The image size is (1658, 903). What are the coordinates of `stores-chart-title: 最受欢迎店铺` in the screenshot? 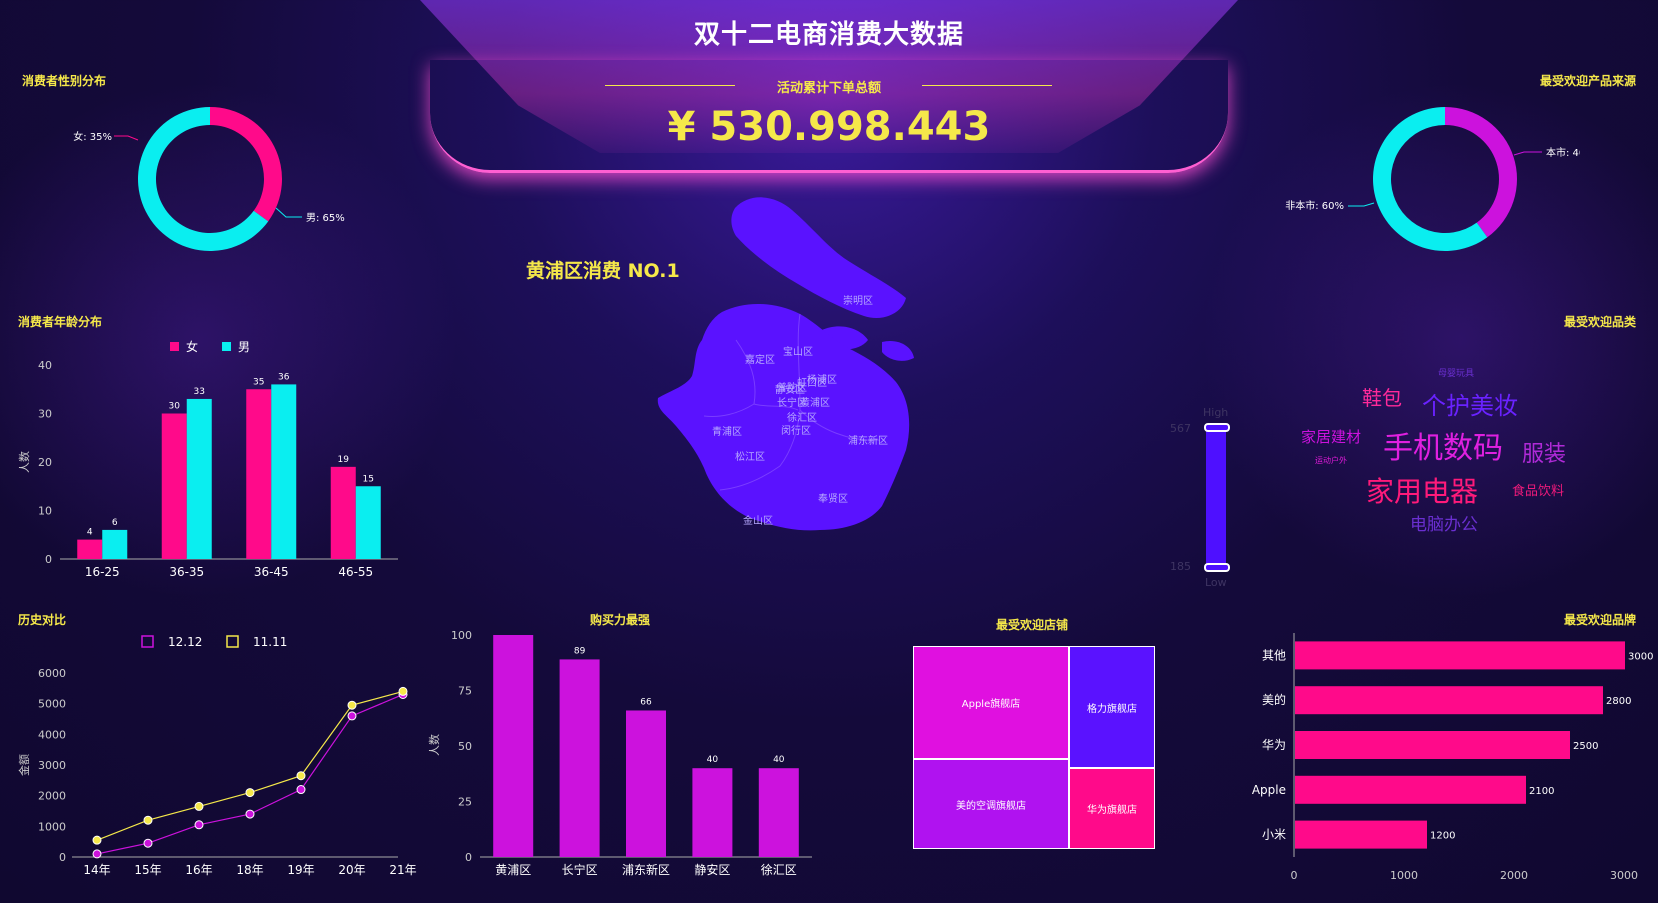 It's located at (1032, 625).